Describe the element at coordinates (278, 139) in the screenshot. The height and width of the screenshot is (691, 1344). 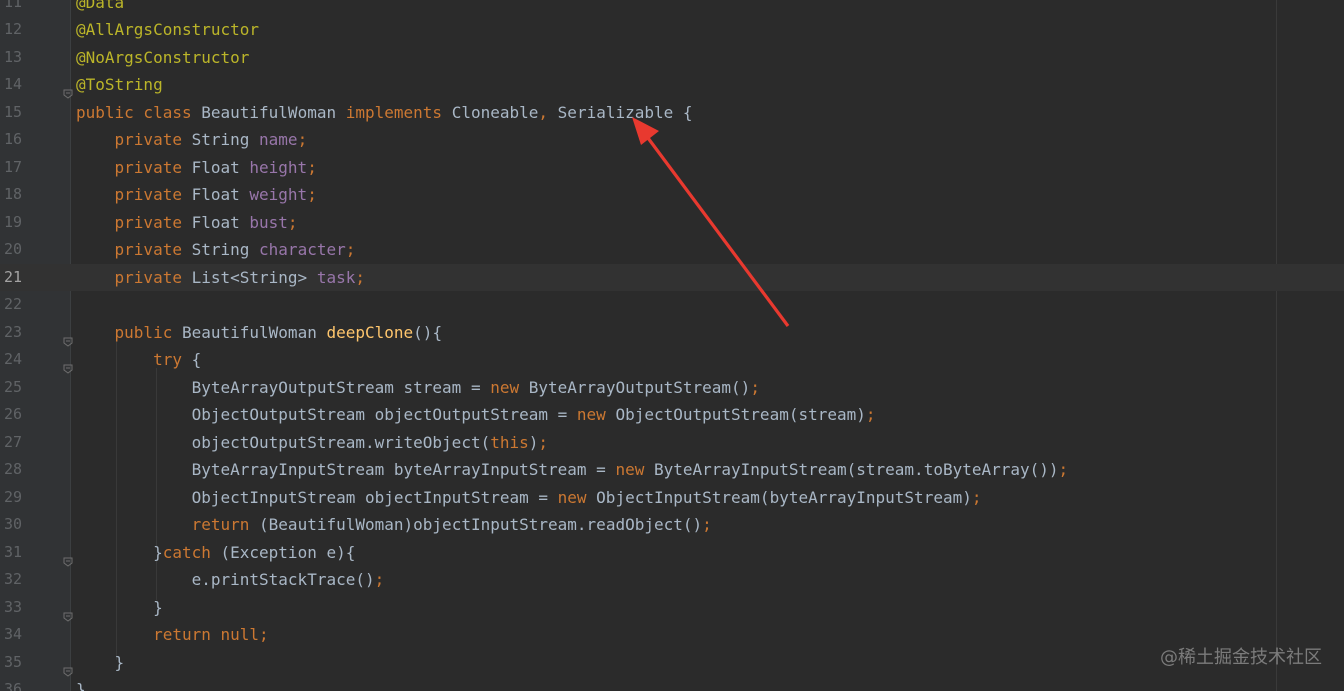
I see `code-token: name` at that location.